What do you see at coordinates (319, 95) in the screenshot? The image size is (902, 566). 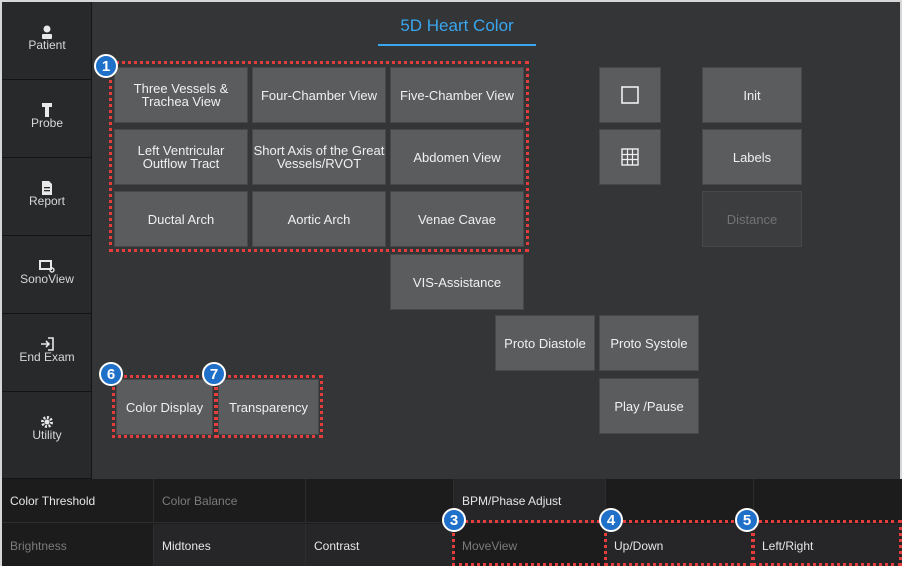 I see `four-chamber-view-button: Four-Chamber View` at bounding box center [319, 95].